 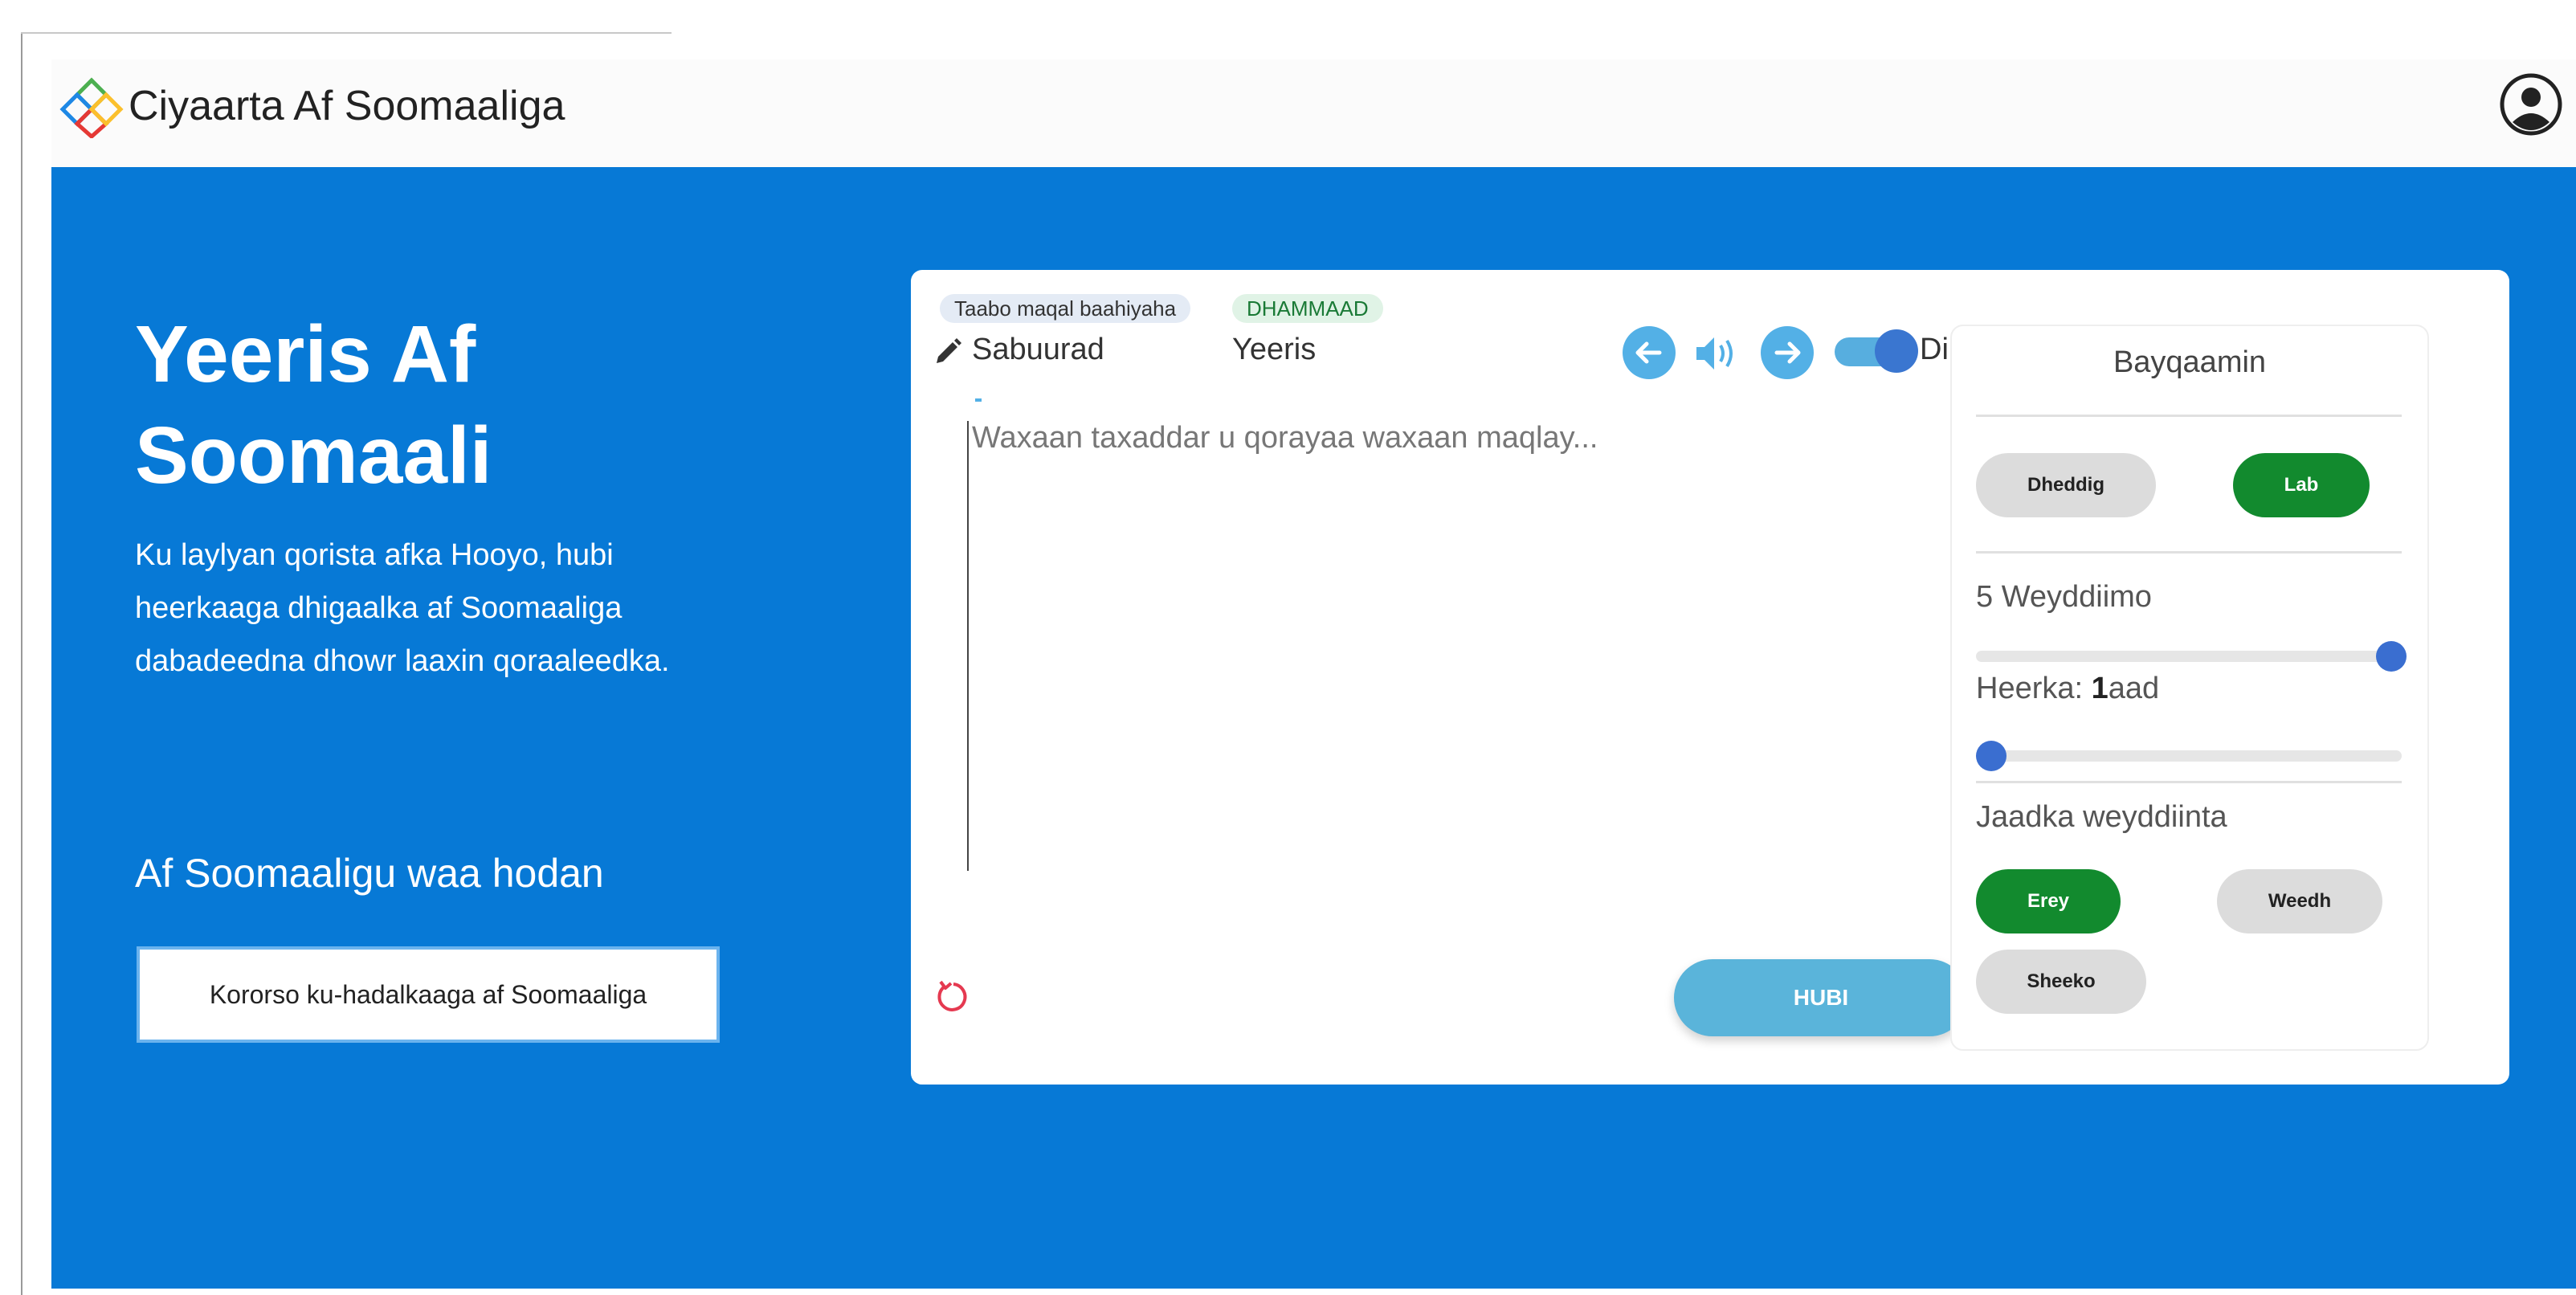 I want to click on mode-dheddig-button: Dheddig, so click(x=2066, y=485).